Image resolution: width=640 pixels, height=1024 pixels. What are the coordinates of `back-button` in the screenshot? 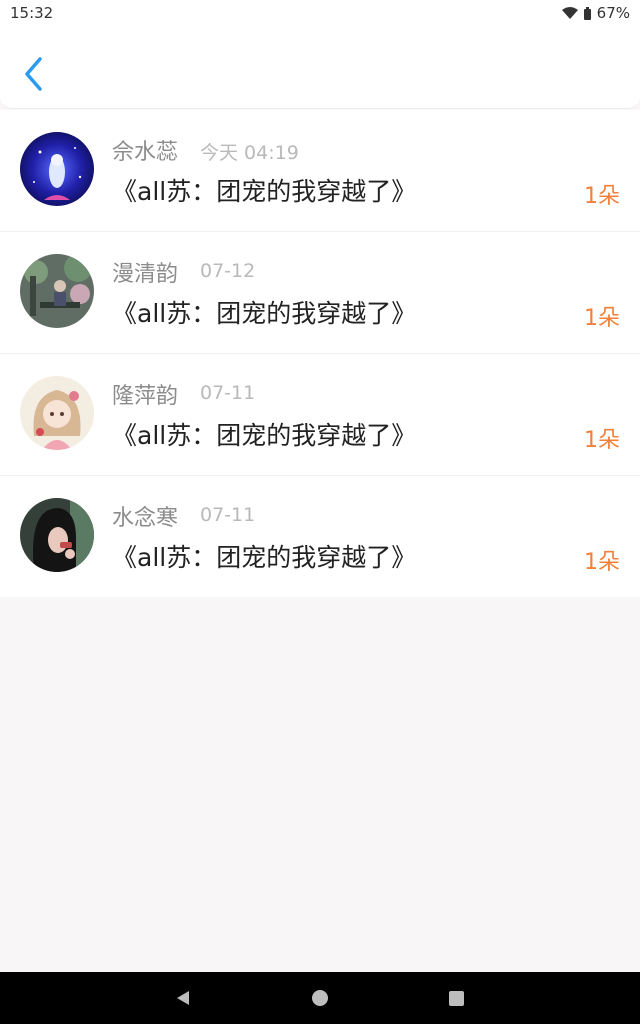 It's located at (35, 74).